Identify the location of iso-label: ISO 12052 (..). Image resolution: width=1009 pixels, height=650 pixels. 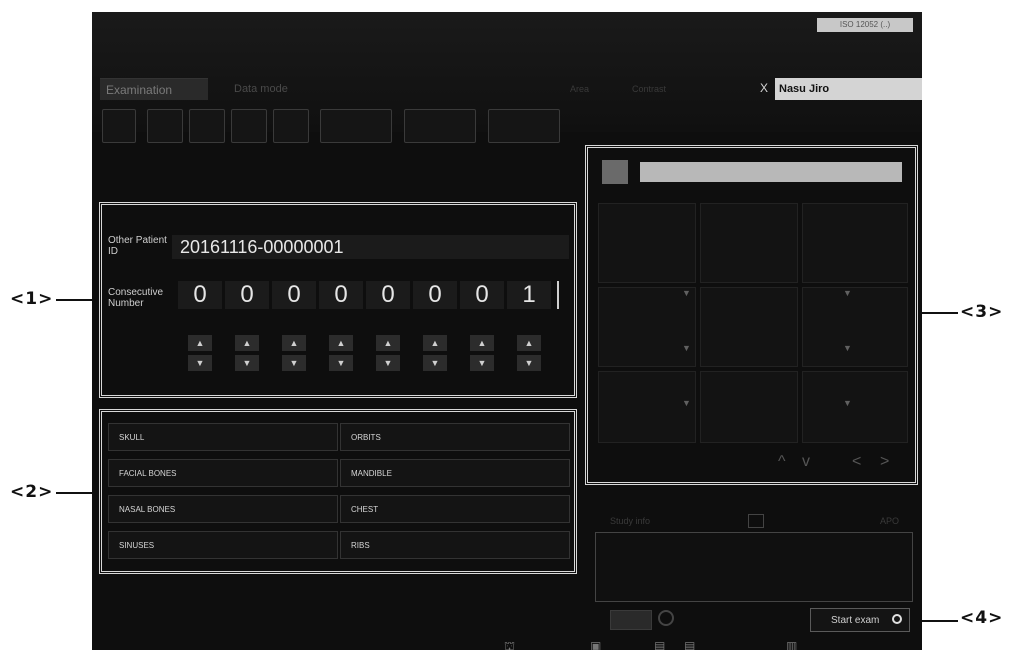
(865, 25).